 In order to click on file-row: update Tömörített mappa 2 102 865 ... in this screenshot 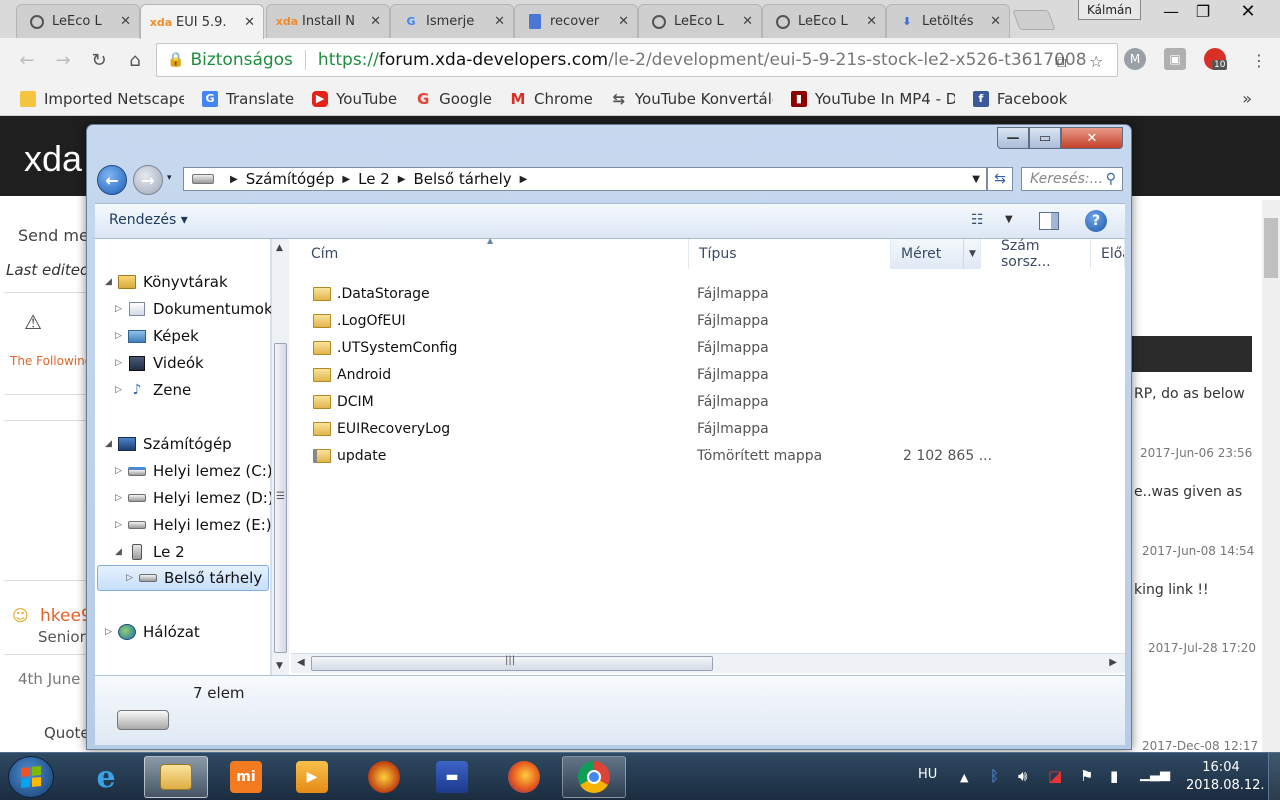, I will do `click(712, 456)`.